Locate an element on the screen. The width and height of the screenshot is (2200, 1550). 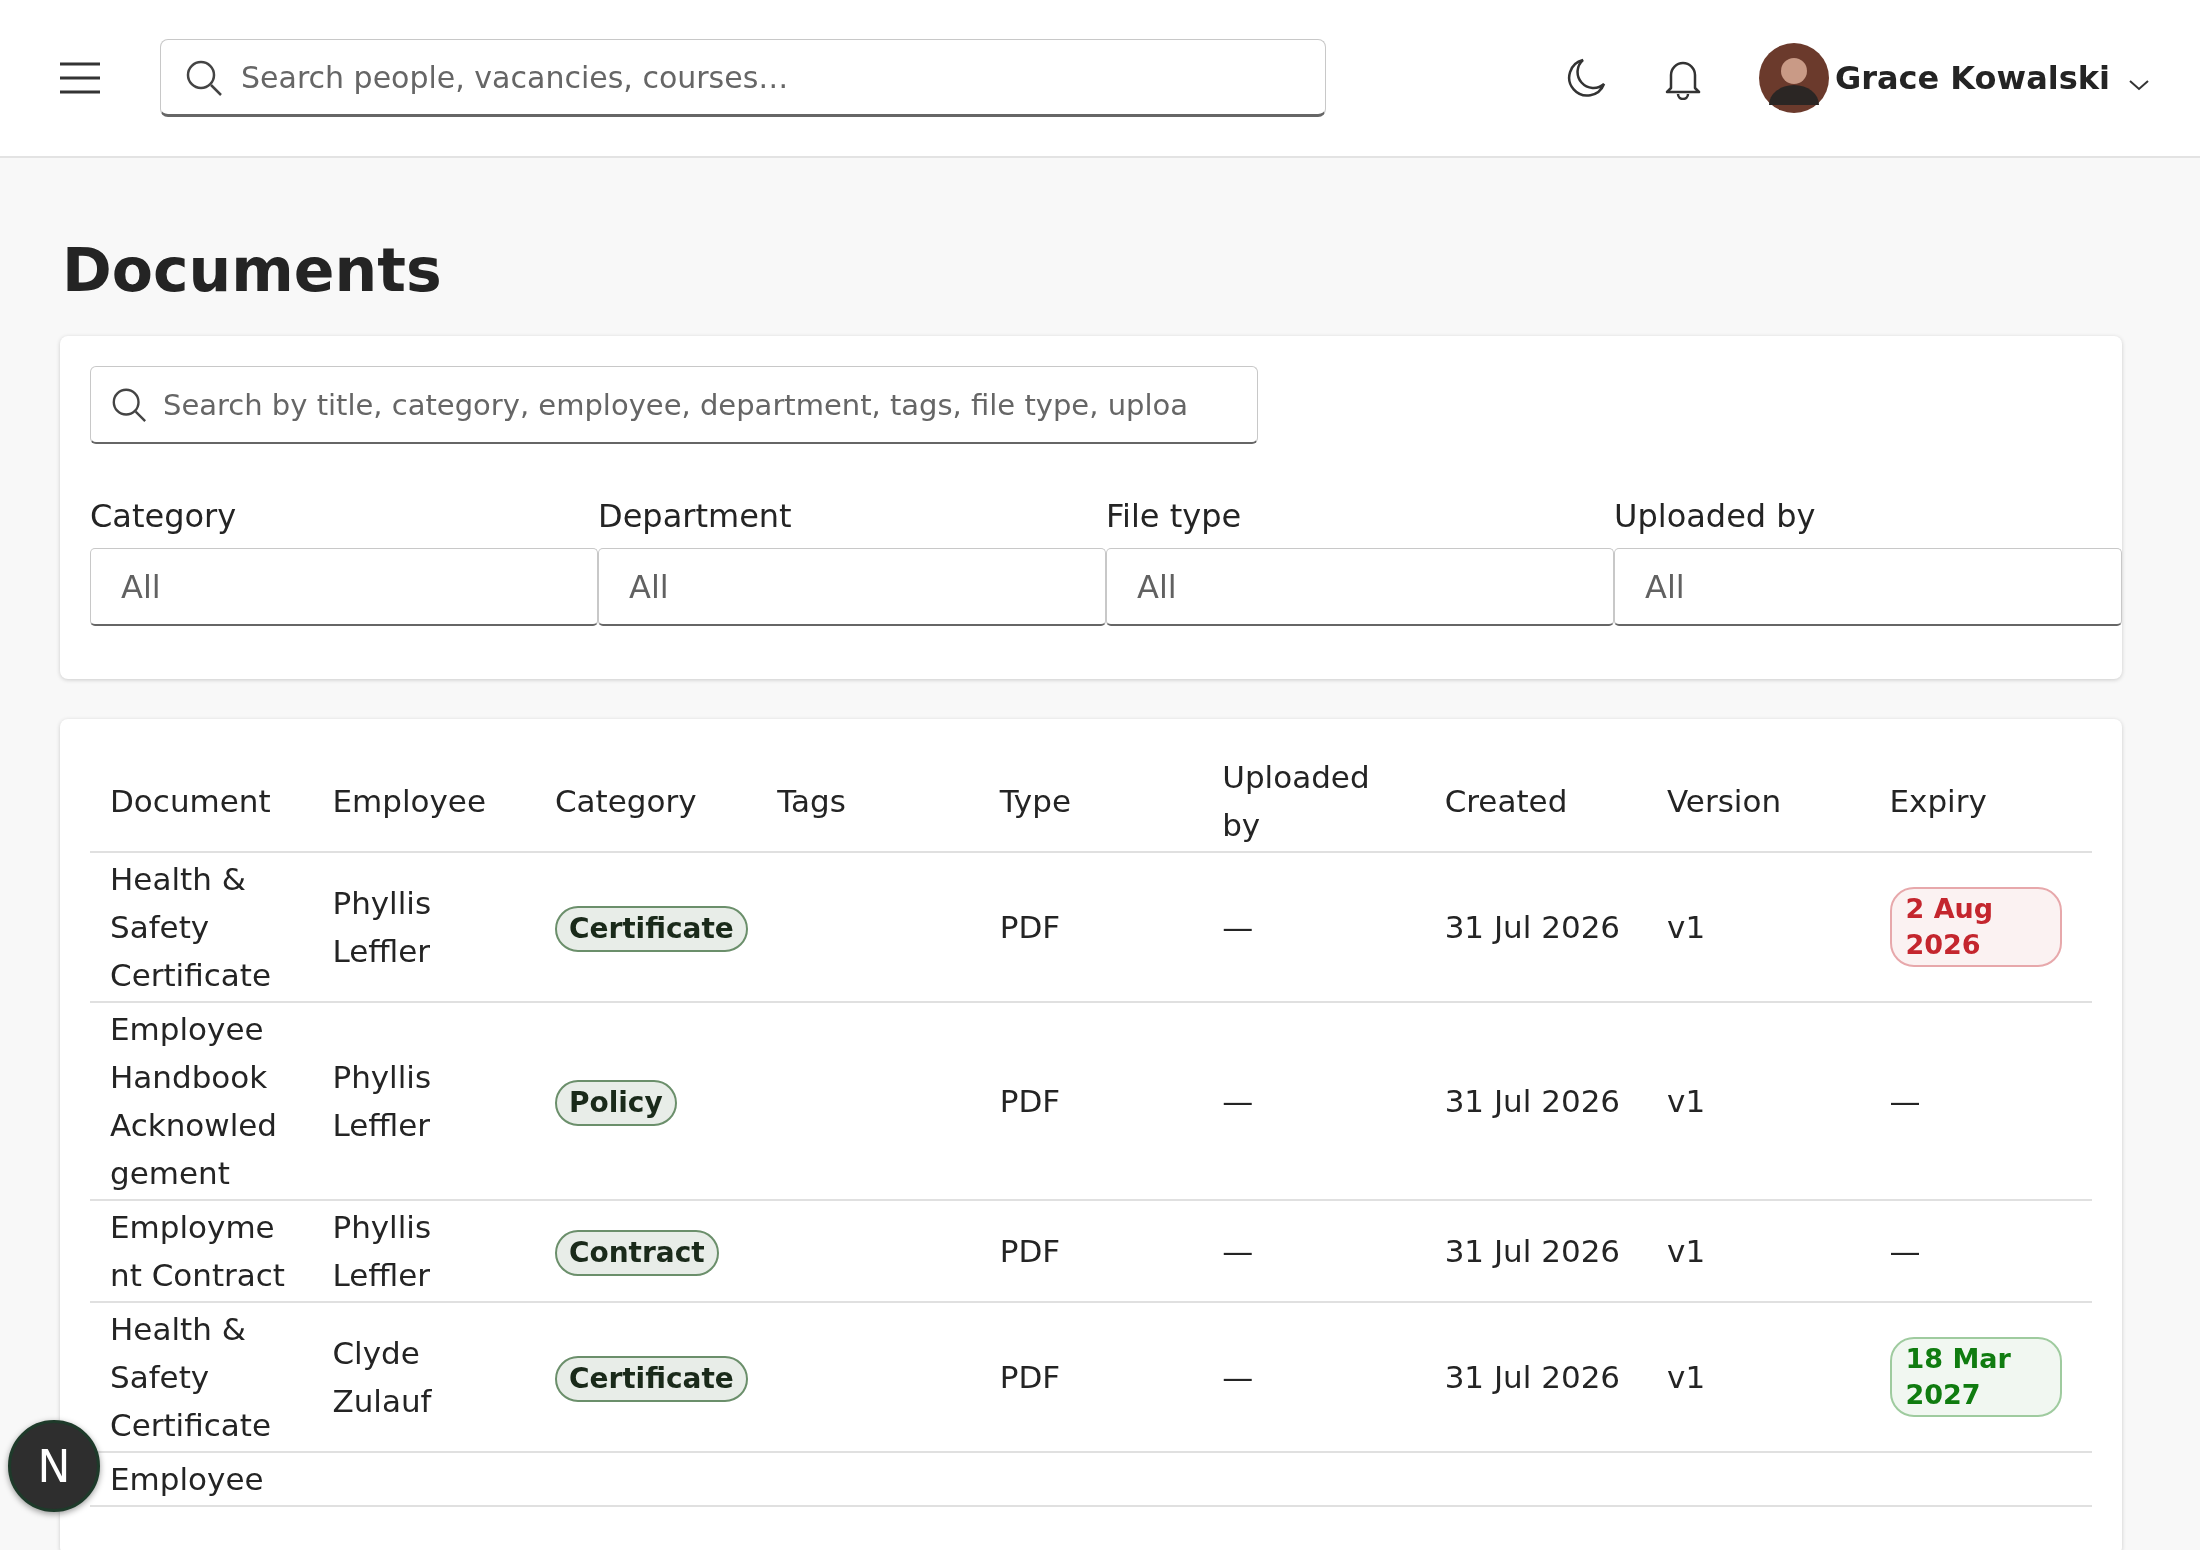
table-cell: Employee Handbook Acknowledgement is located at coordinates (193, 1101).